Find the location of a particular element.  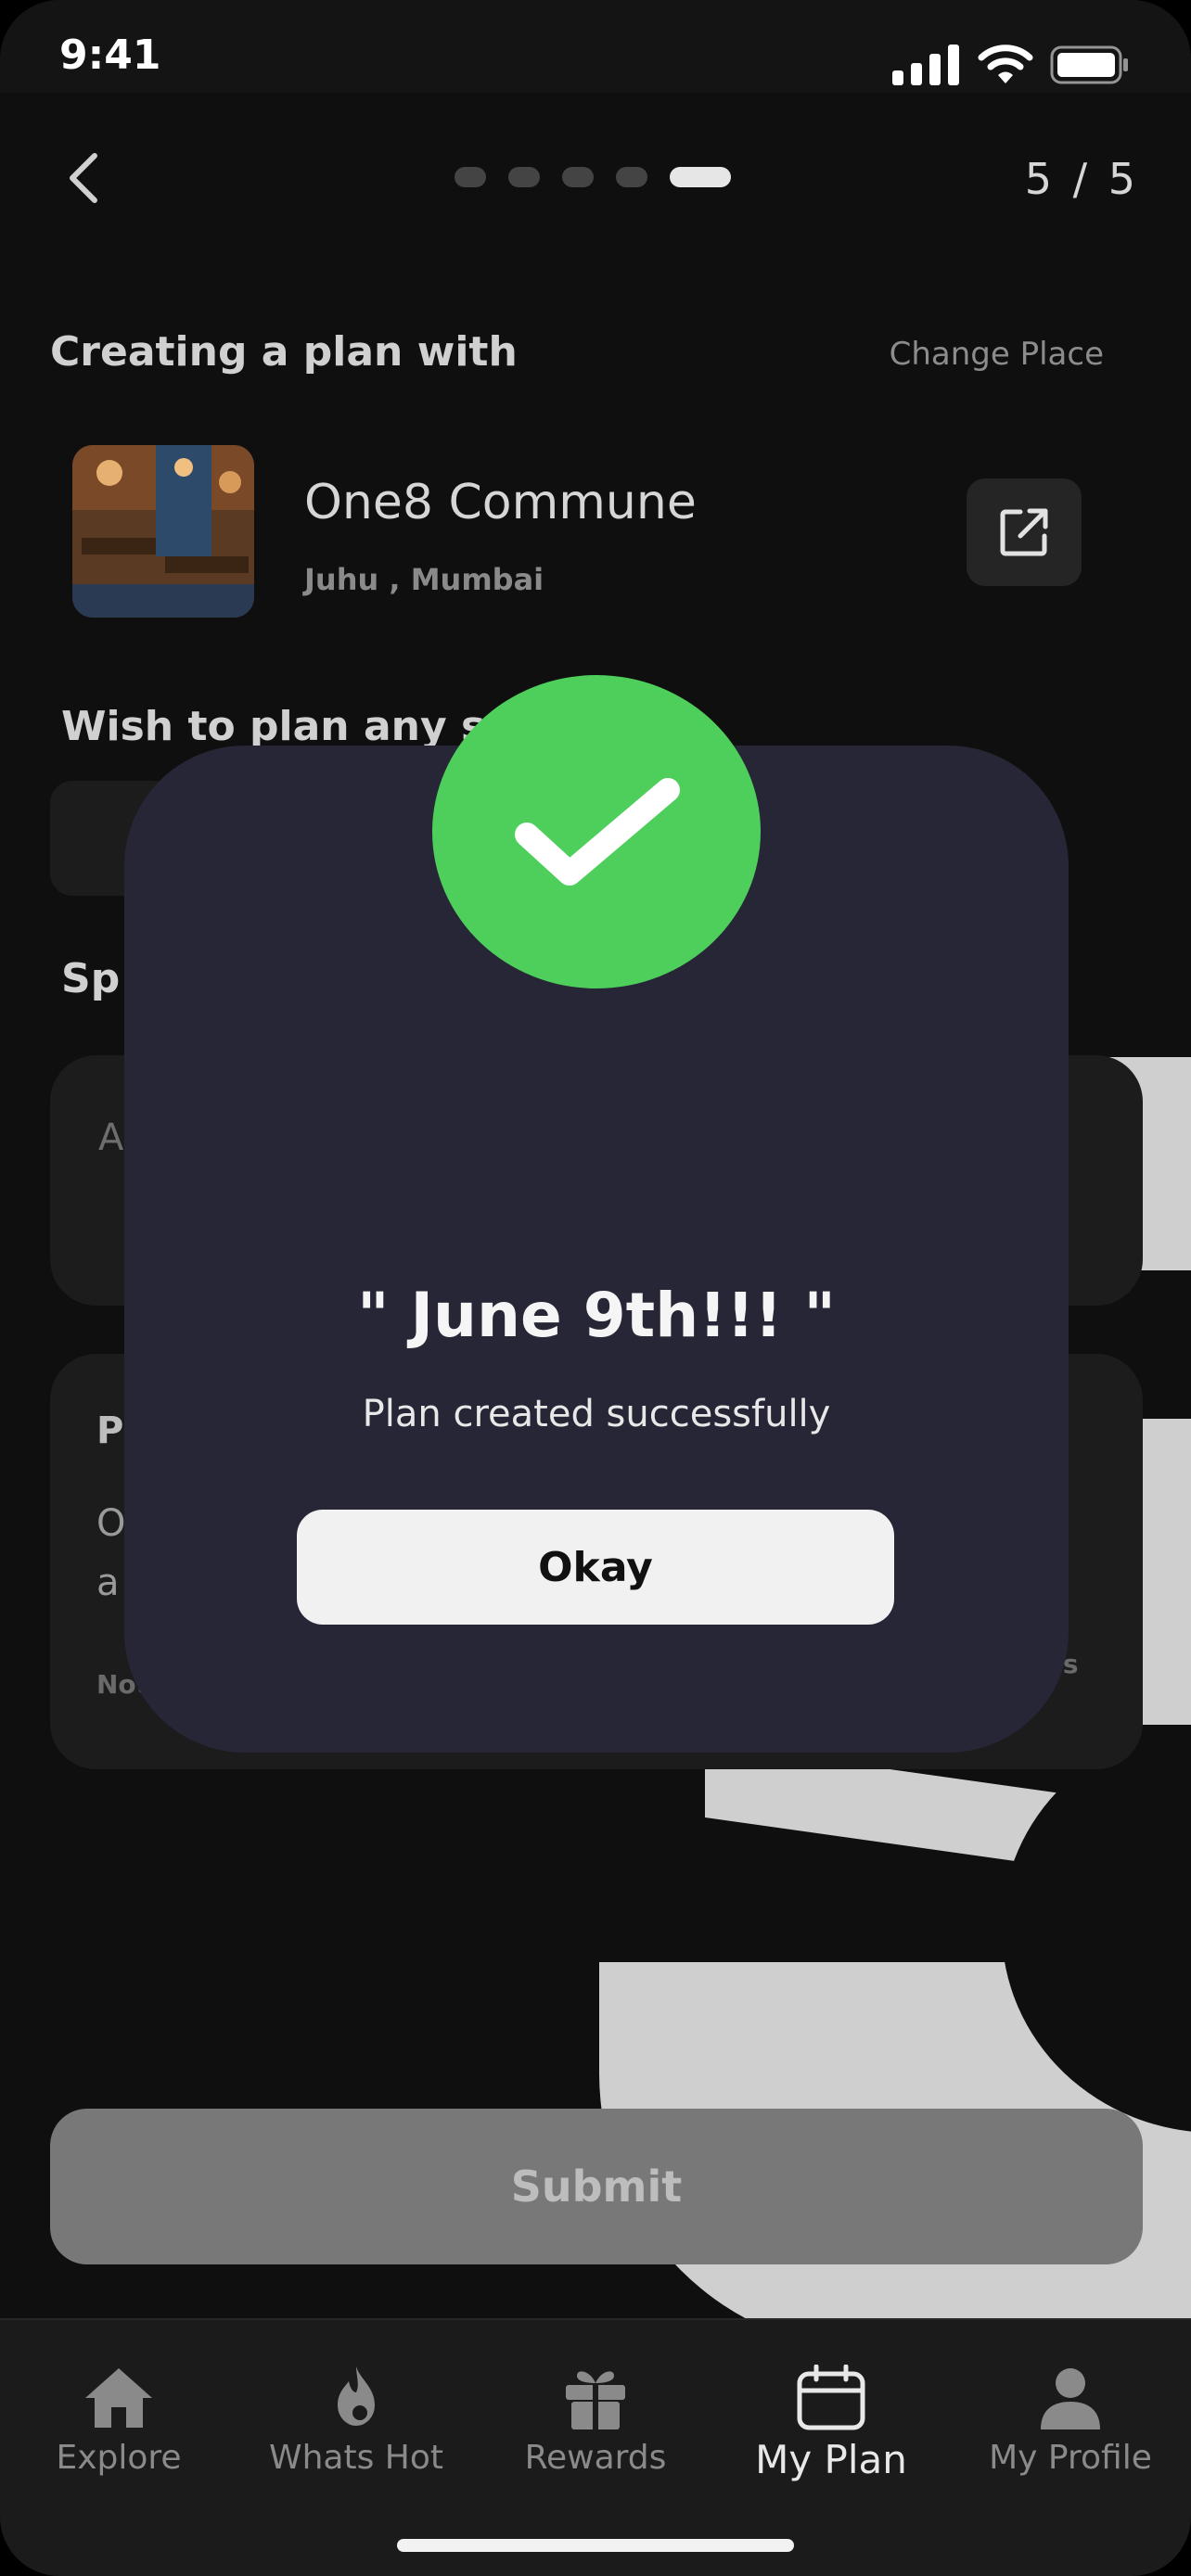

open-place-button is located at coordinates (1024, 532).